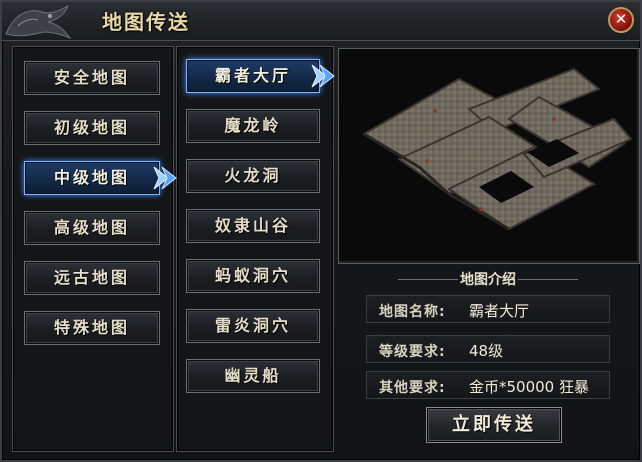 The image size is (642, 462). Describe the element at coordinates (92, 128) in the screenshot. I see `category-beginner-map-button: 初级地图` at that location.